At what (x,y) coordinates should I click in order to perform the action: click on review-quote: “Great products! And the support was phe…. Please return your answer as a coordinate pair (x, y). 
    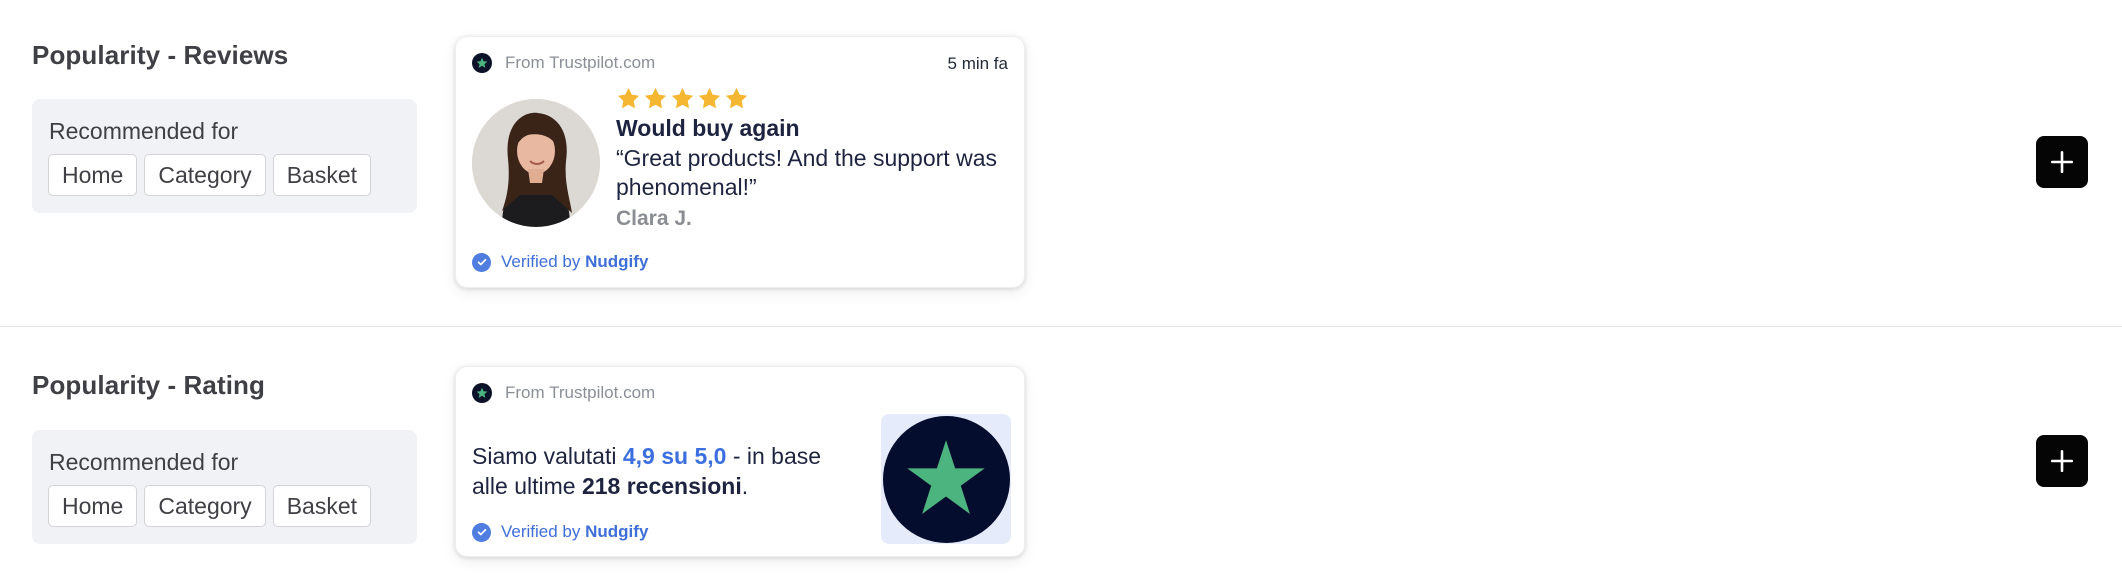
    Looking at the image, I should click on (806, 172).